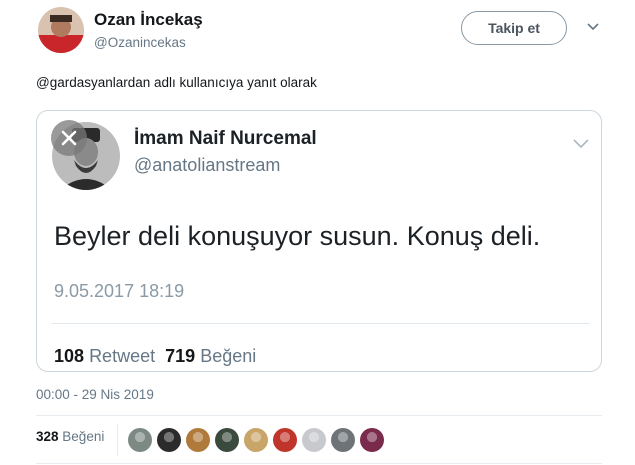  Describe the element at coordinates (321, 323) in the screenshot. I see `quoted-divider` at that location.